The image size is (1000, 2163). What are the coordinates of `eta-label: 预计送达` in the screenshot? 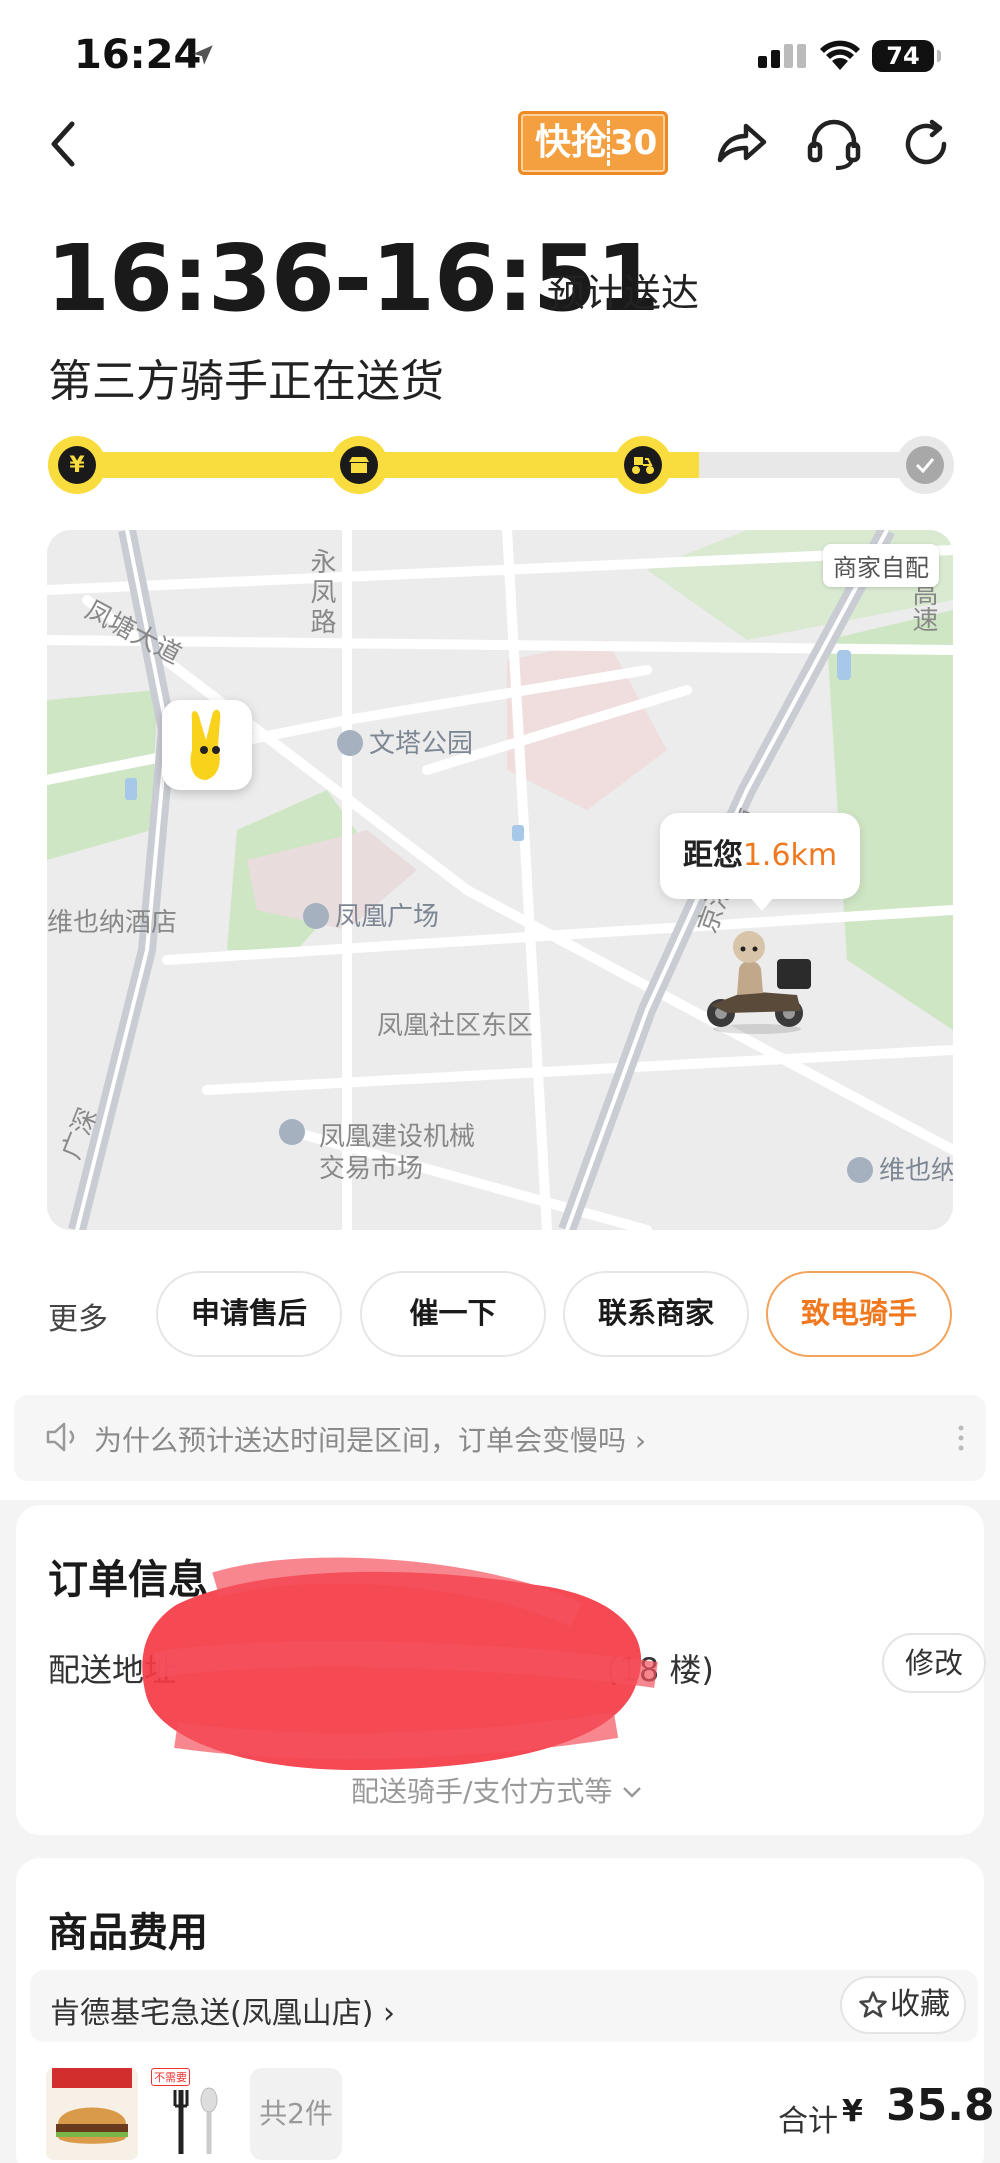 It's located at (623, 293).